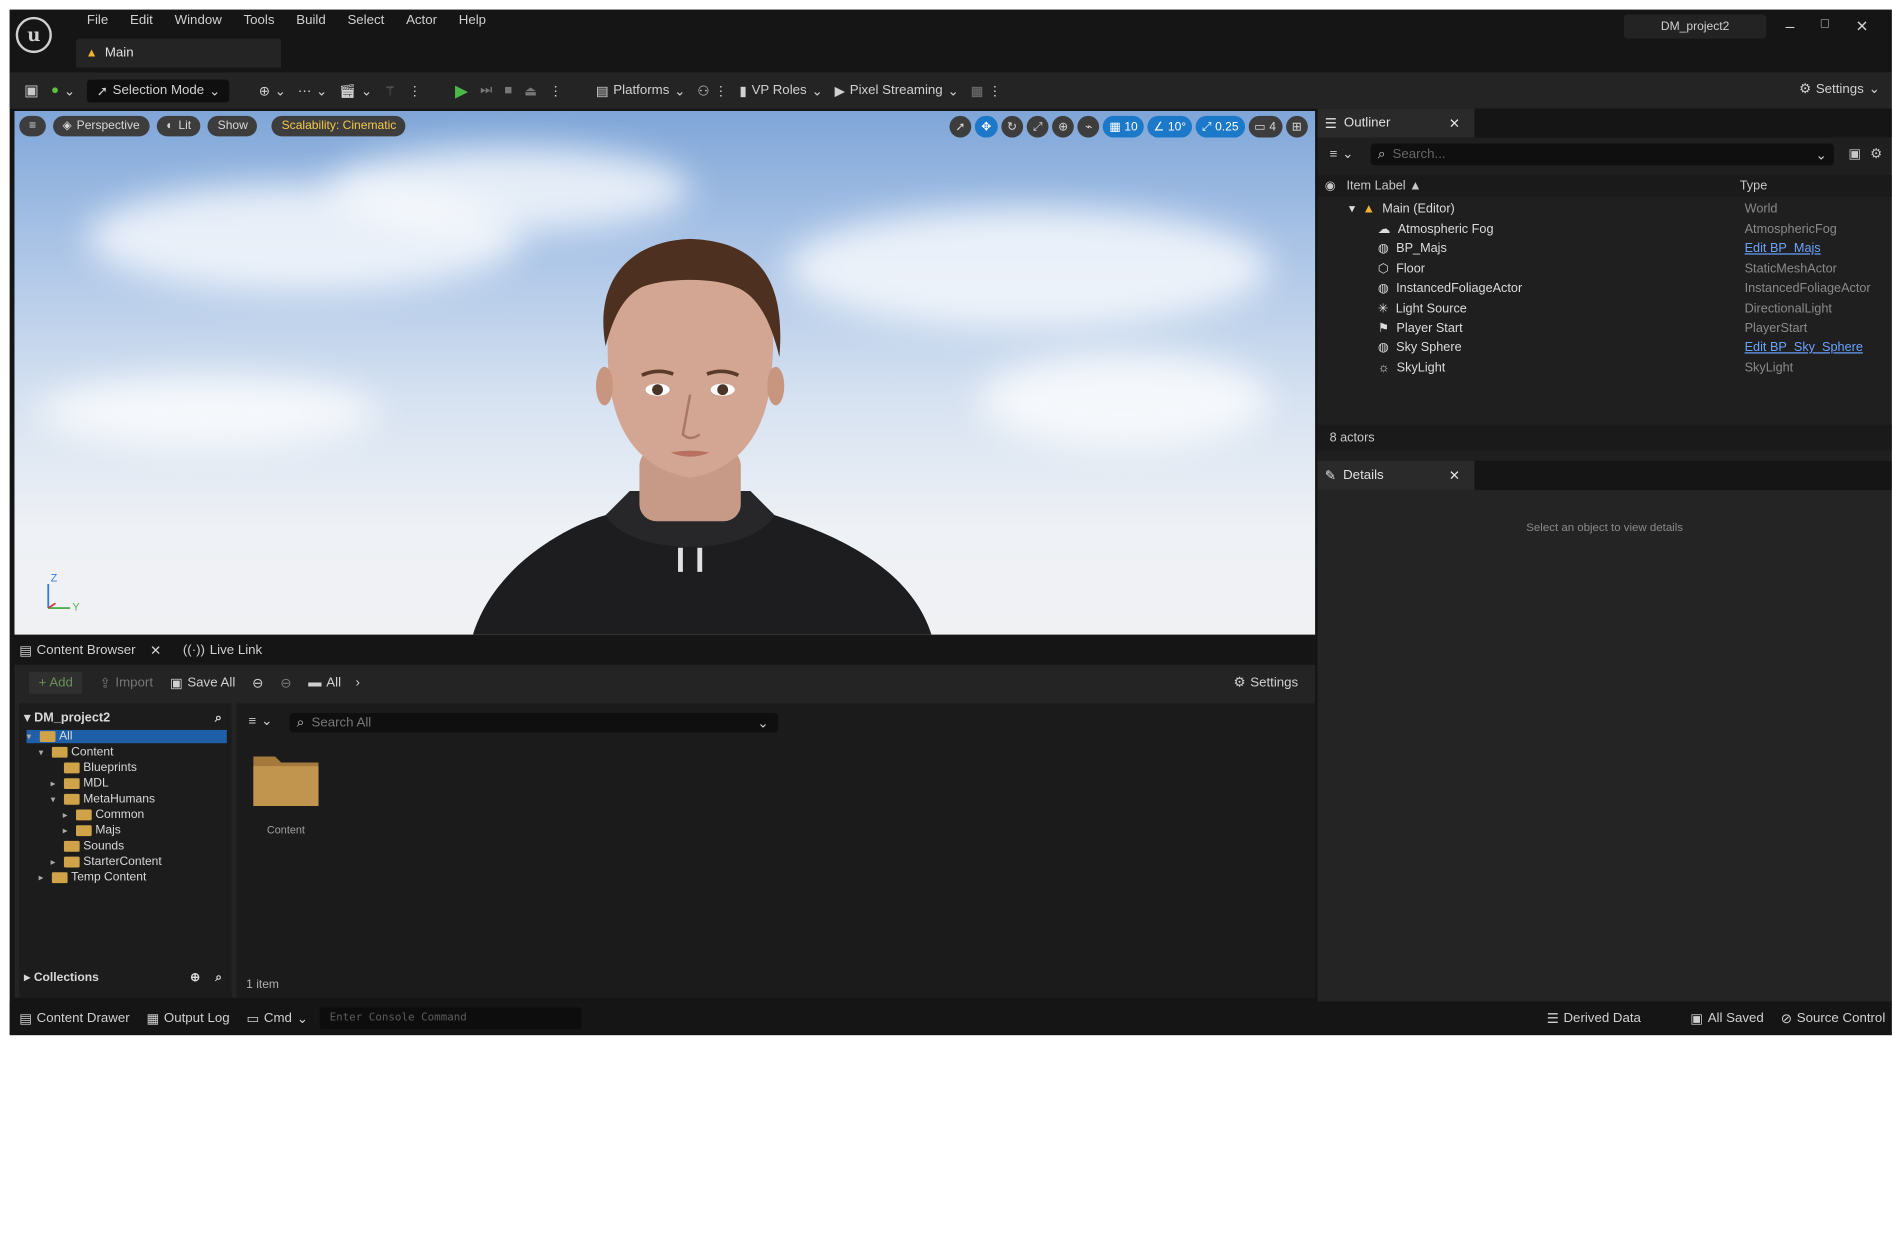 The height and width of the screenshot is (1249, 1892). Describe the element at coordinates (285, 682) in the screenshot. I see `history-forward-button: ⊖` at that location.